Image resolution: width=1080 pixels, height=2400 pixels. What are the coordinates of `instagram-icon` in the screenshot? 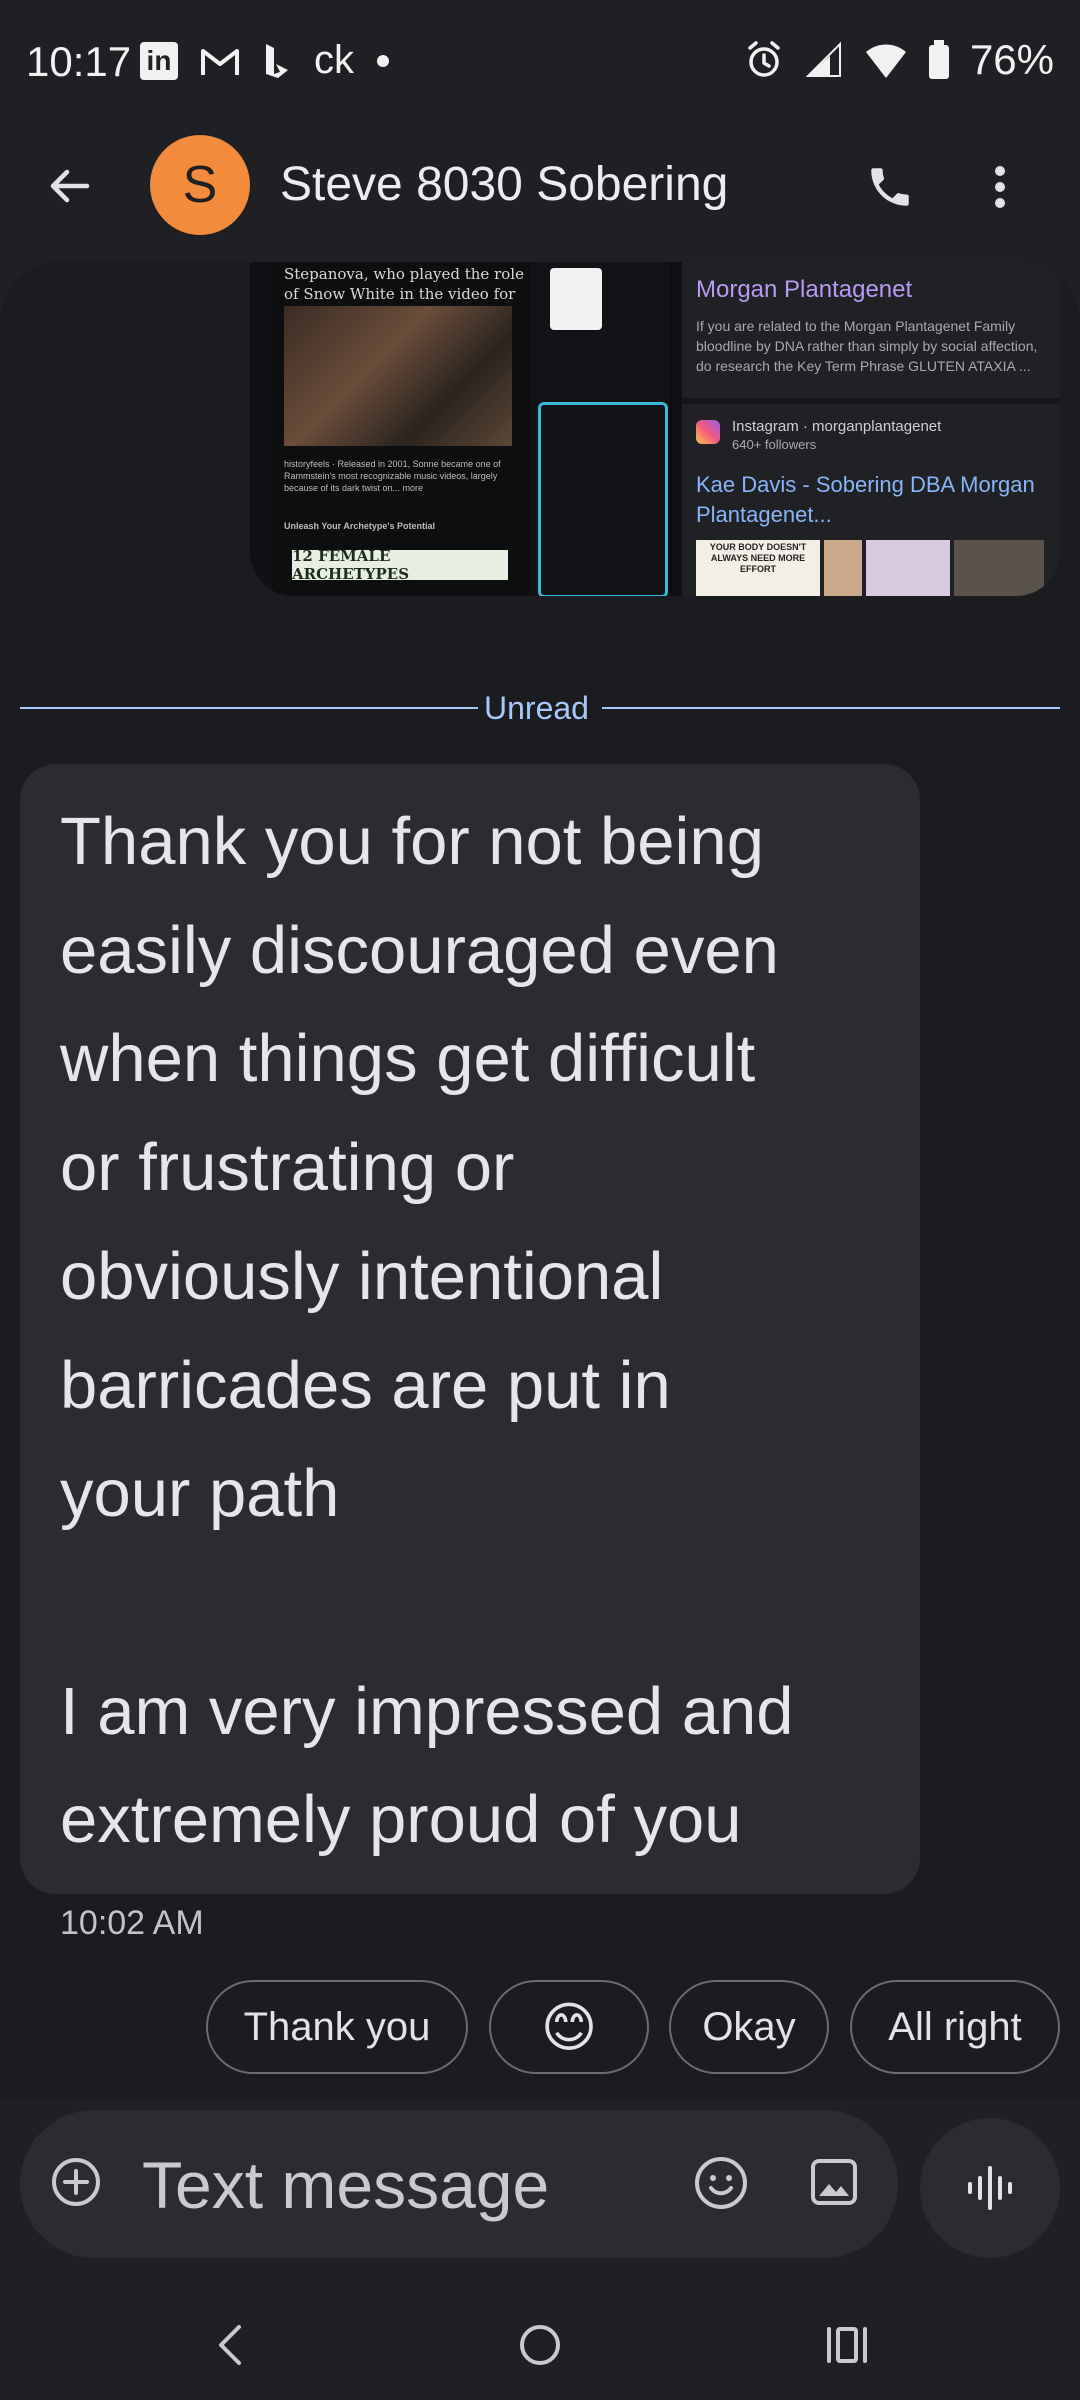 It's located at (708, 432).